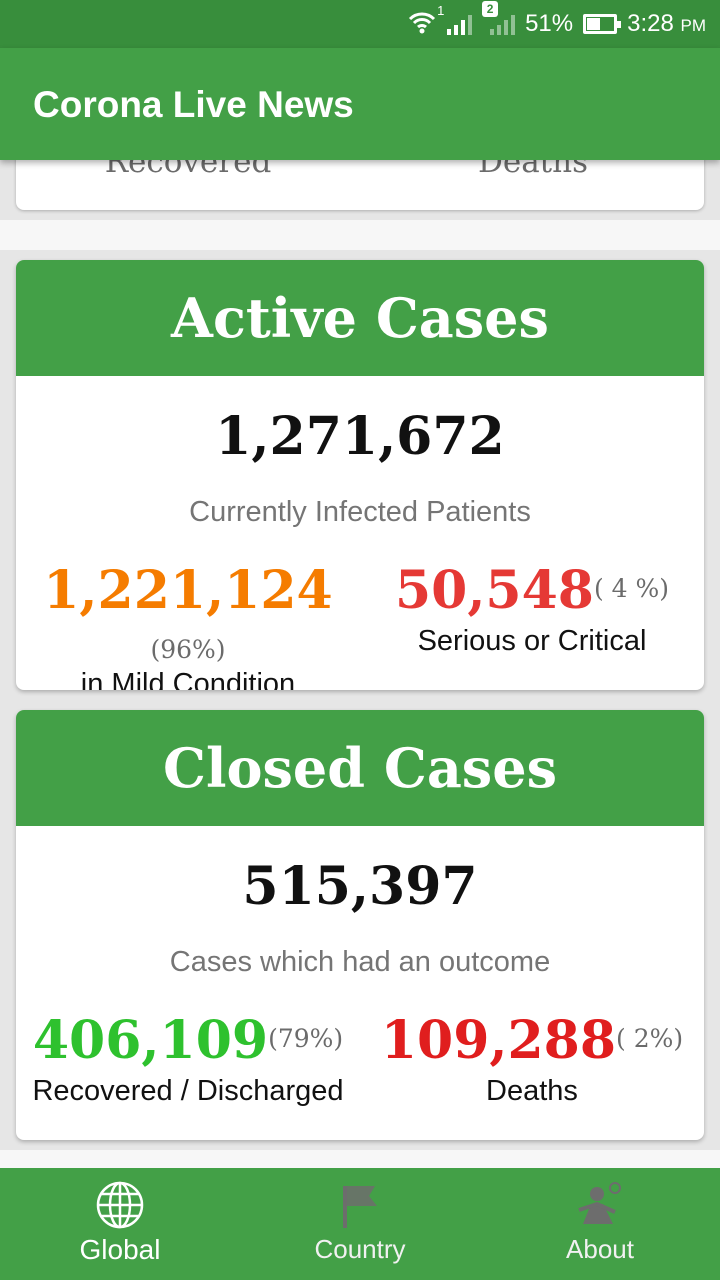 The width and height of the screenshot is (720, 1280). Describe the element at coordinates (498, 1040) in the screenshot. I see `deaths-value: 109,288` at that location.